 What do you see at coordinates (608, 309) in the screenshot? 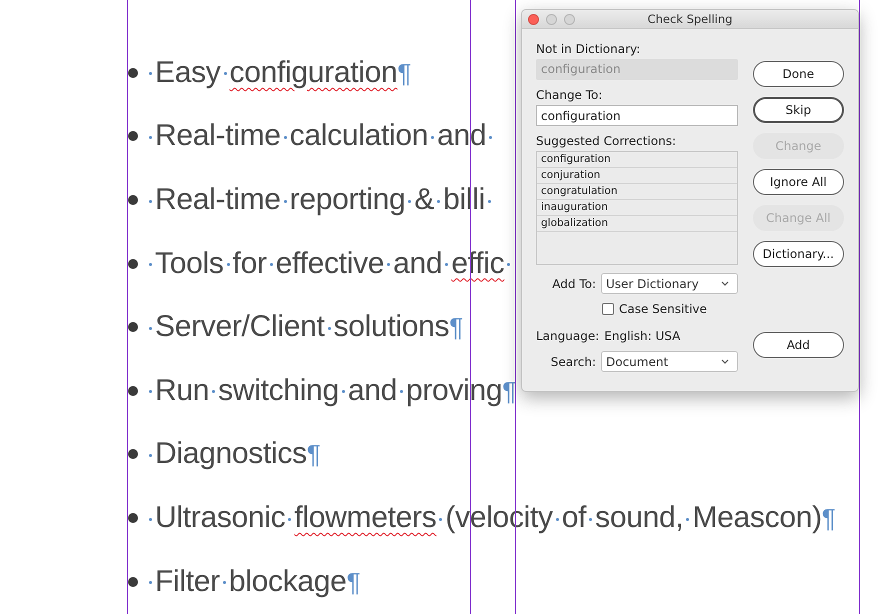
I see `case-sensitive-checkbox` at bounding box center [608, 309].